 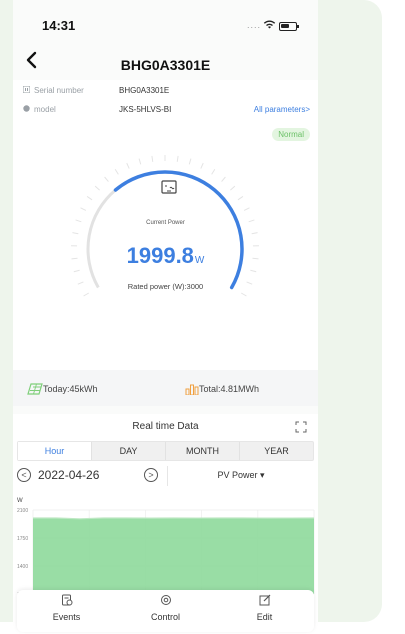 I want to click on rated-power-text: Rated power (W):3000, so click(x=165, y=286).